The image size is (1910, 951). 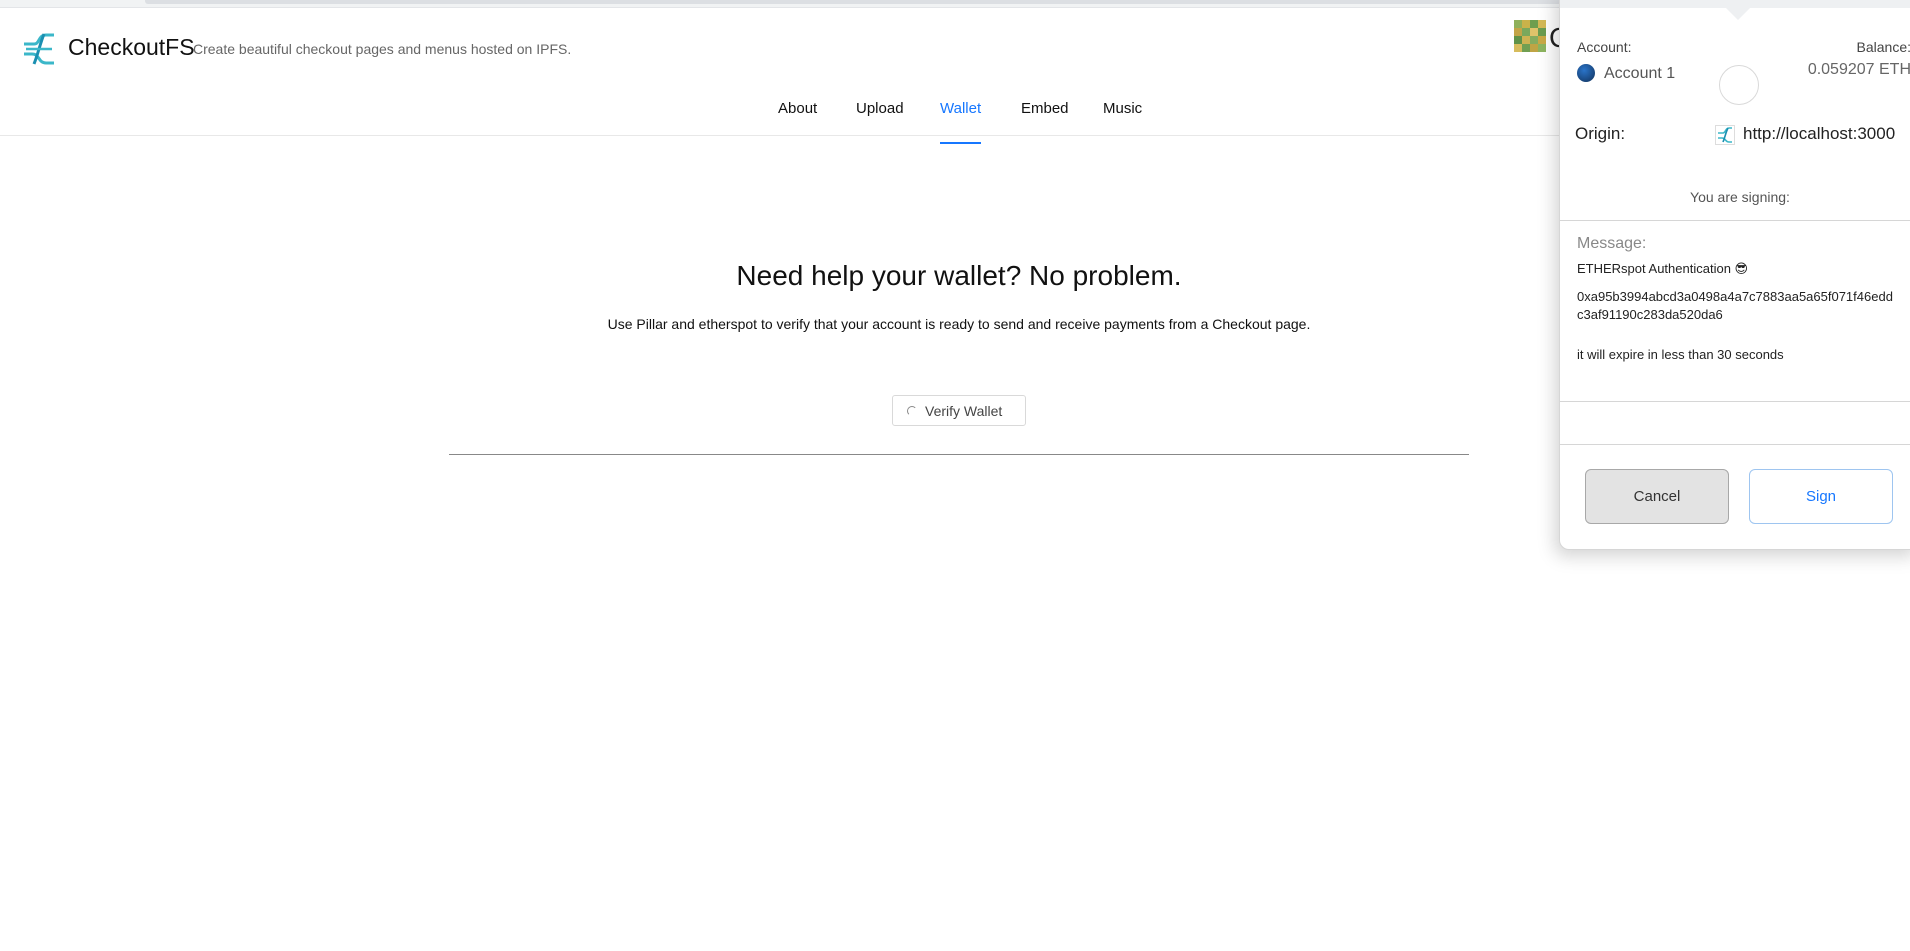 What do you see at coordinates (912, 410) in the screenshot?
I see `loading-spinner-icon` at bounding box center [912, 410].